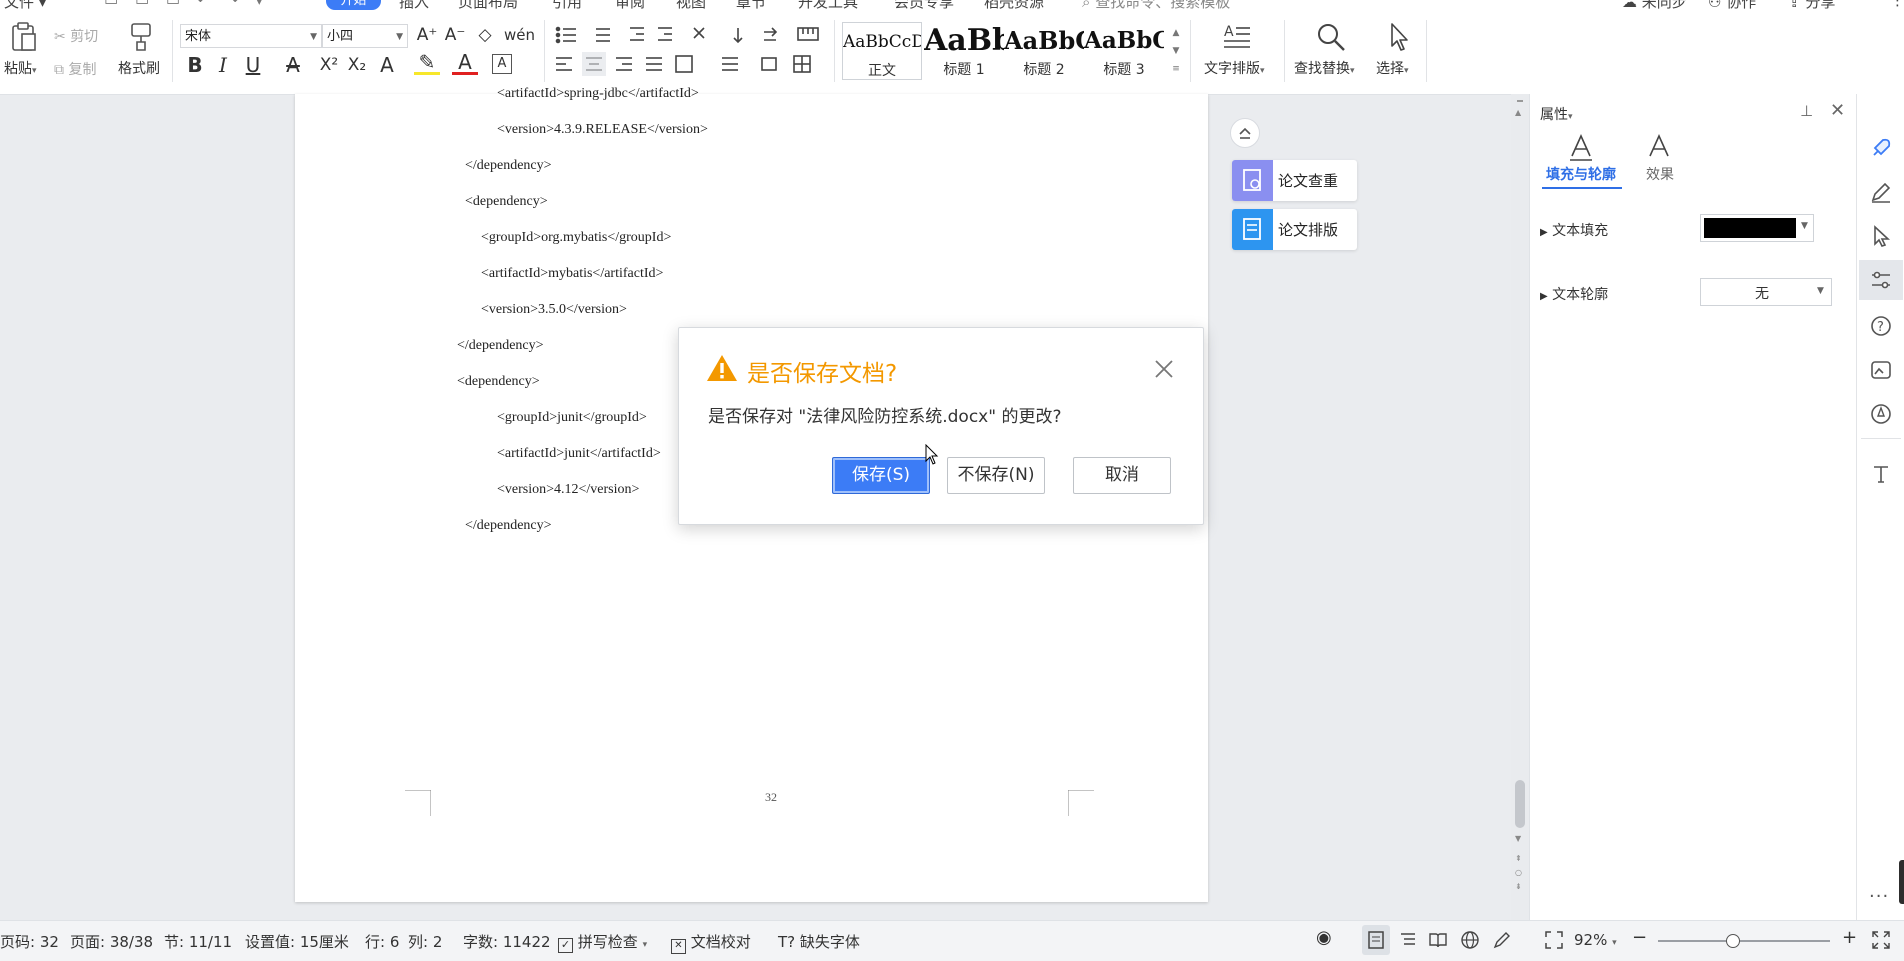  Describe the element at coordinates (1330, 51) in the screenshot. I see `find-replace-button: 查找替换▾` at that location.